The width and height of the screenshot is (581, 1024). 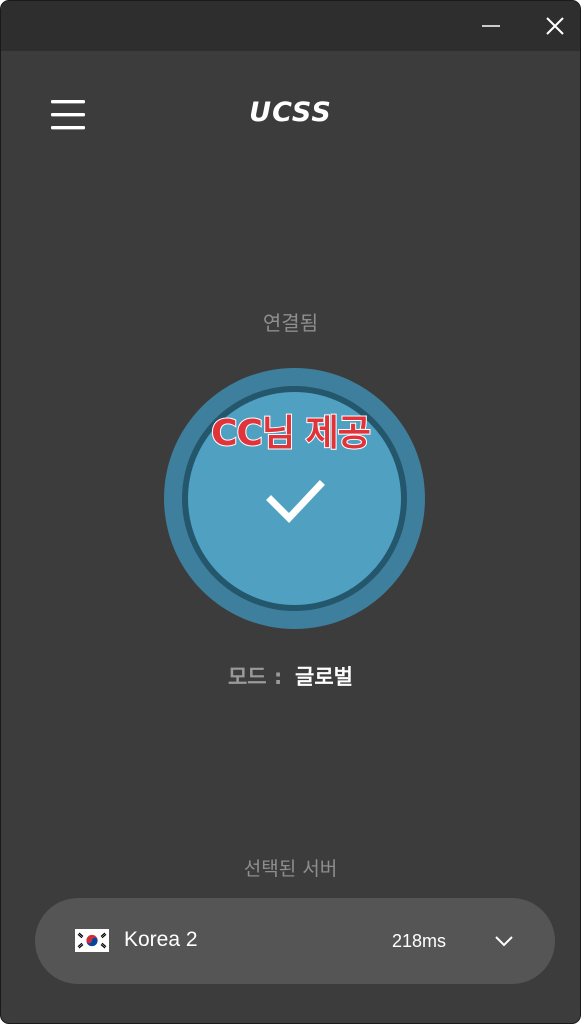 What do you see at coordinates (504, 941) in the screenshot?
I see `chevron-down-icon` at bounding box center [504, 941].